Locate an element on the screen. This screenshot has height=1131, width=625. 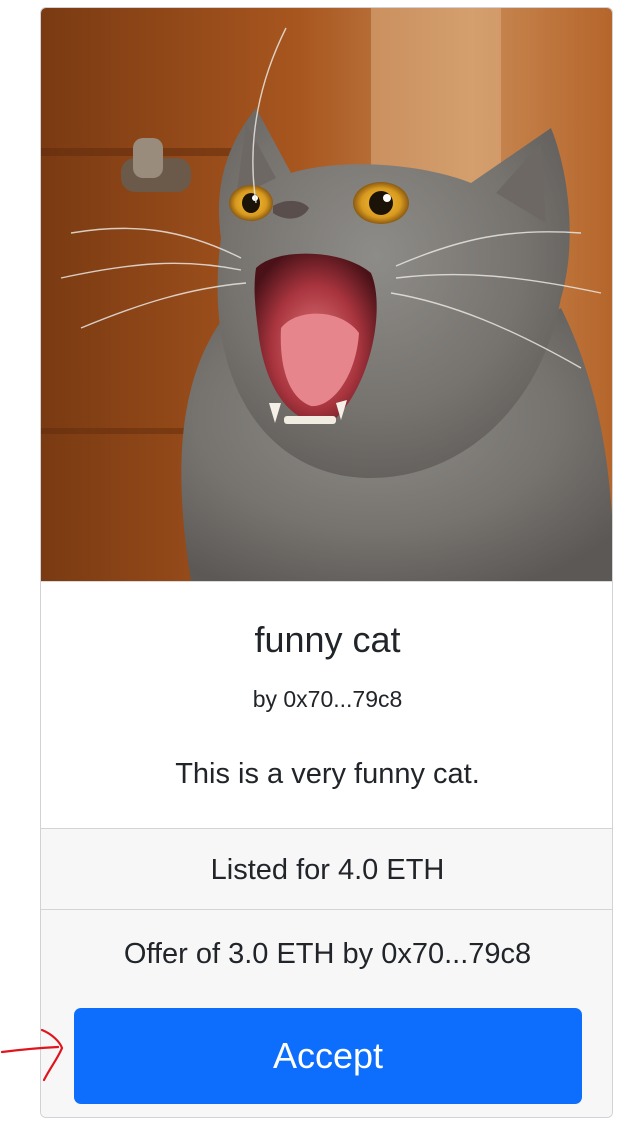
nft-author: by 0x70...79c8 is located at coordinates (327, 699).